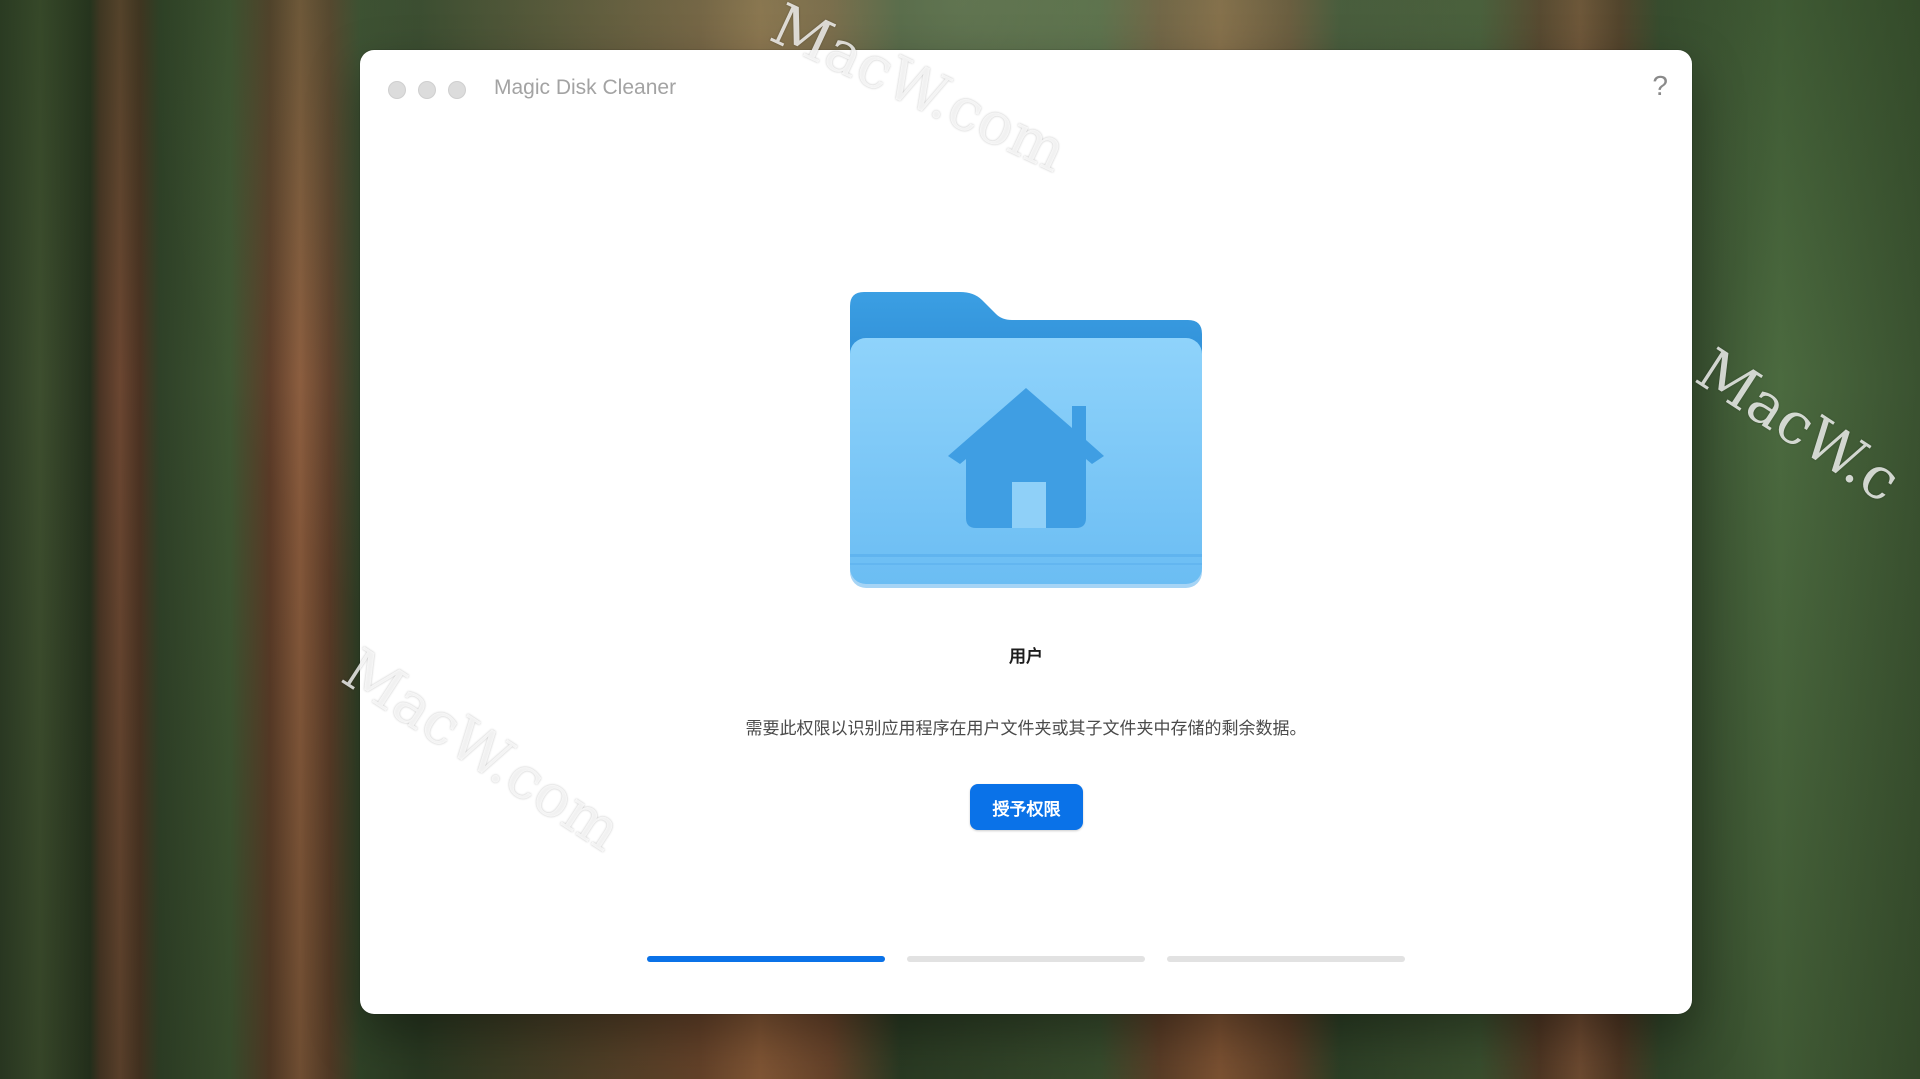 The width and height of the screenshot is (1920, 1079). I want to click on help-button: ?, so click(1660, 86).